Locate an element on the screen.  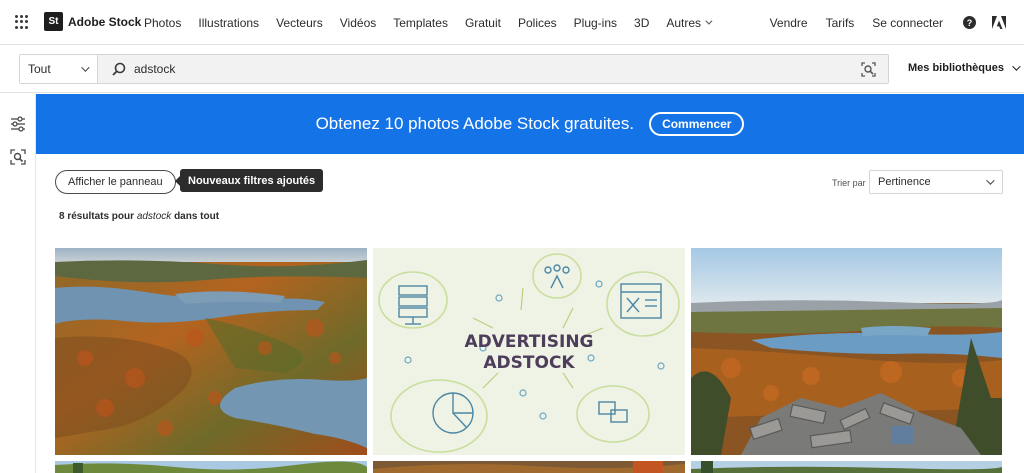
search-row: Tout Mes bibliothèques is located at coordinates (512, 69).